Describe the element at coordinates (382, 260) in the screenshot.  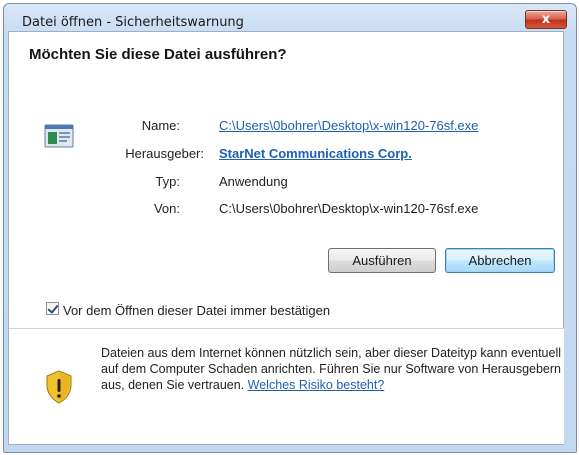
I see `run-button: Ausführen` at that location.